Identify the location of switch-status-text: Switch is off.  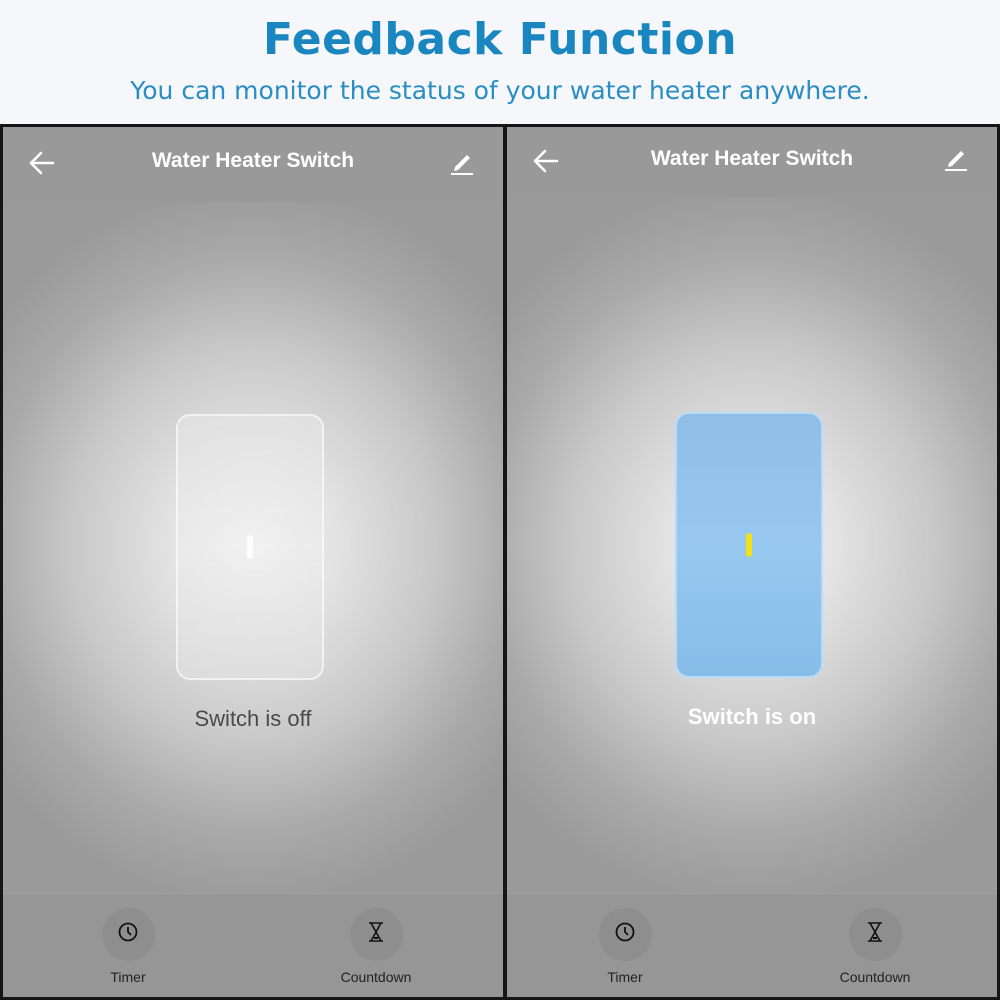
(253, 718).